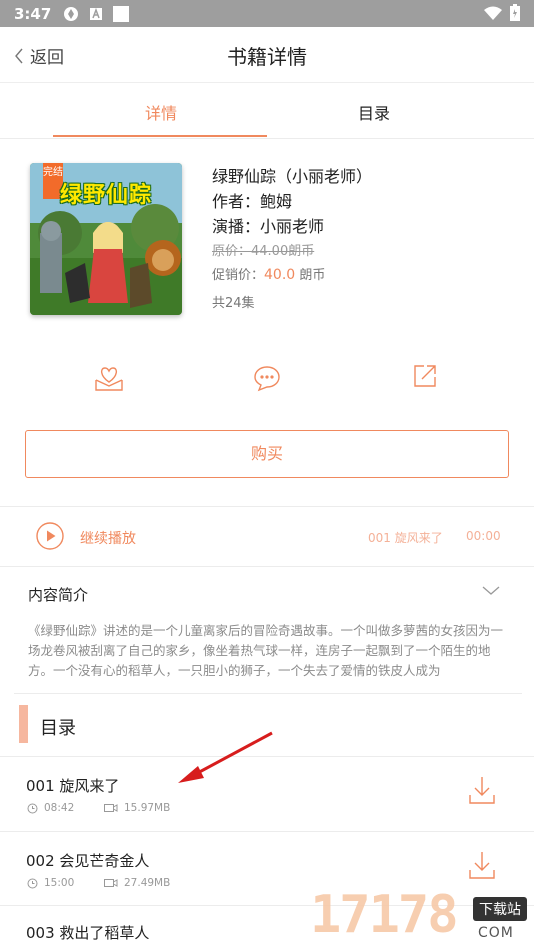  What do you see at coordinates (106, 239) in the screenshot?
I see `book-cover: 完结 绿野仙踪` at bounding box center [106, 239].